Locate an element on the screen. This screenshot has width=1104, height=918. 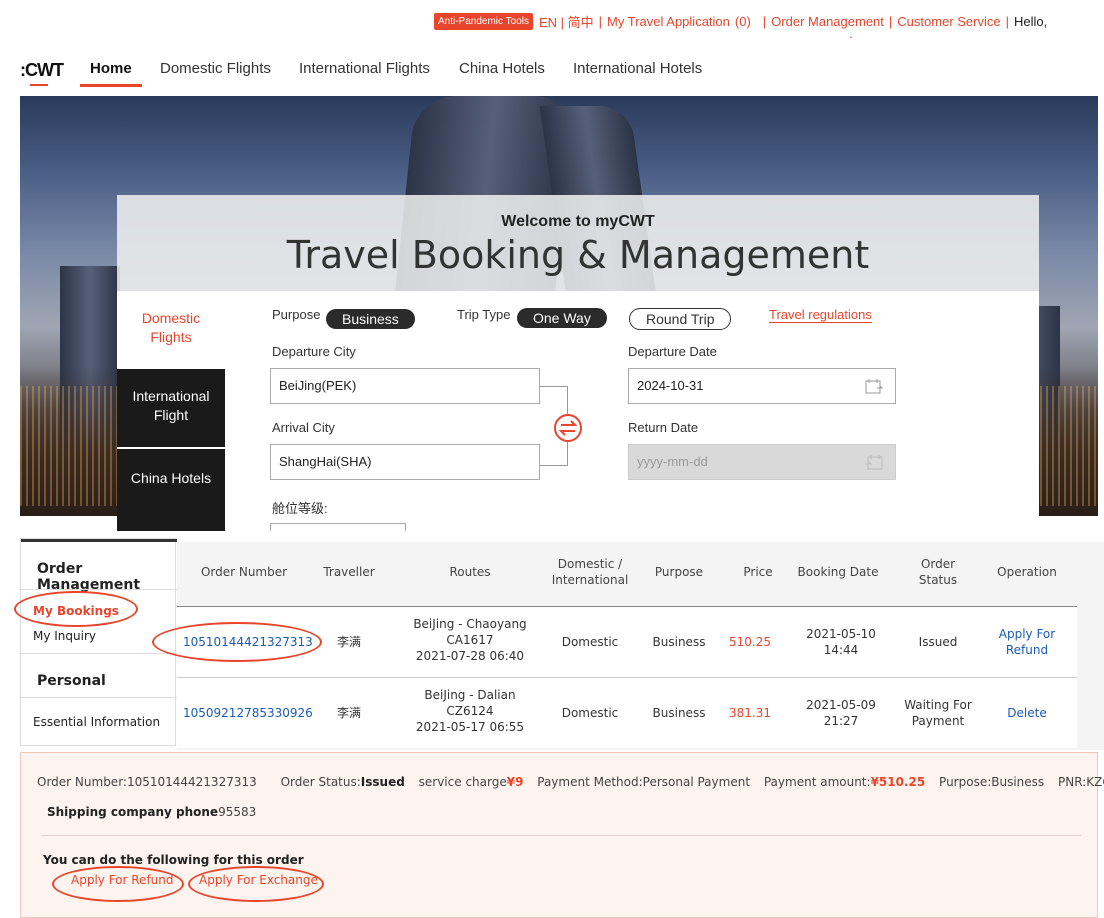
booking-date-cell: 2021-05-10 14:44 is located at coordinates (841, 642).